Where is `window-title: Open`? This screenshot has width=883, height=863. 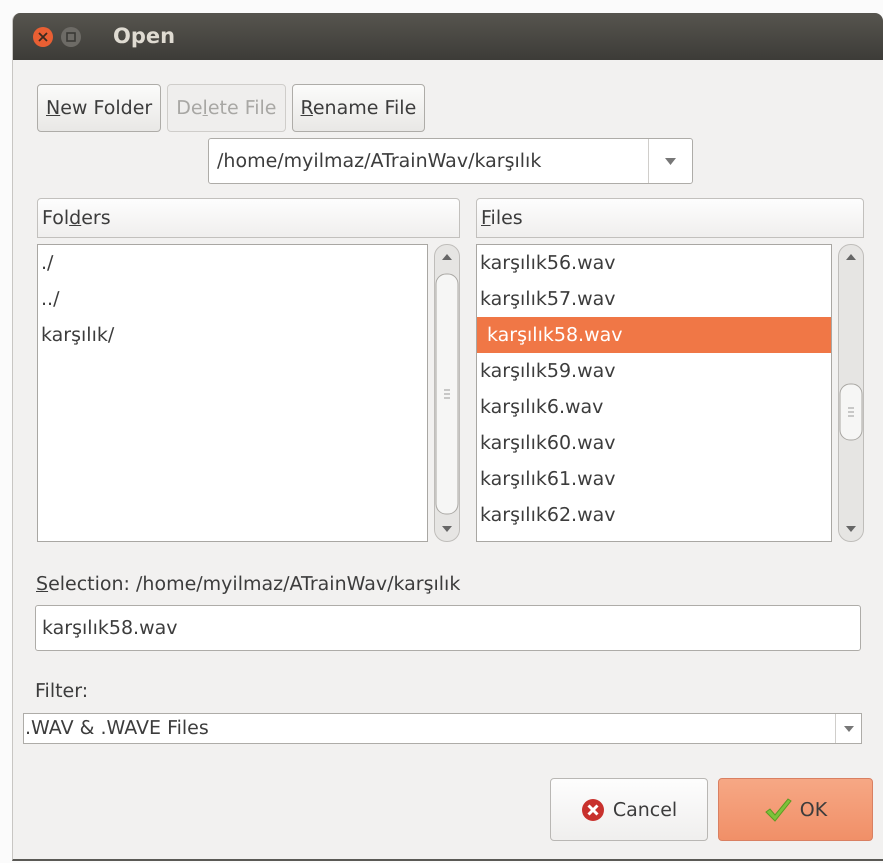 window-title: Open is located at coordinates (144, 36).